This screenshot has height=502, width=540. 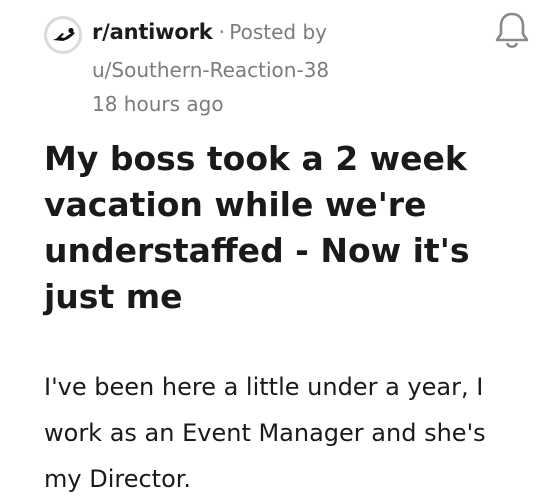 What do you see at coordinates (152, 32) in the screenshot?
I see `subreddit-link: r/antiwork` at bounding box center [152, 32].